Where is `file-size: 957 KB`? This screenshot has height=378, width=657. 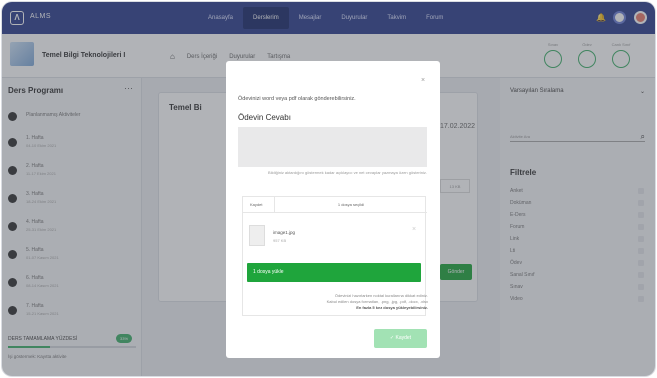
file-size: 957 KB is located at coordinates (280, 240).